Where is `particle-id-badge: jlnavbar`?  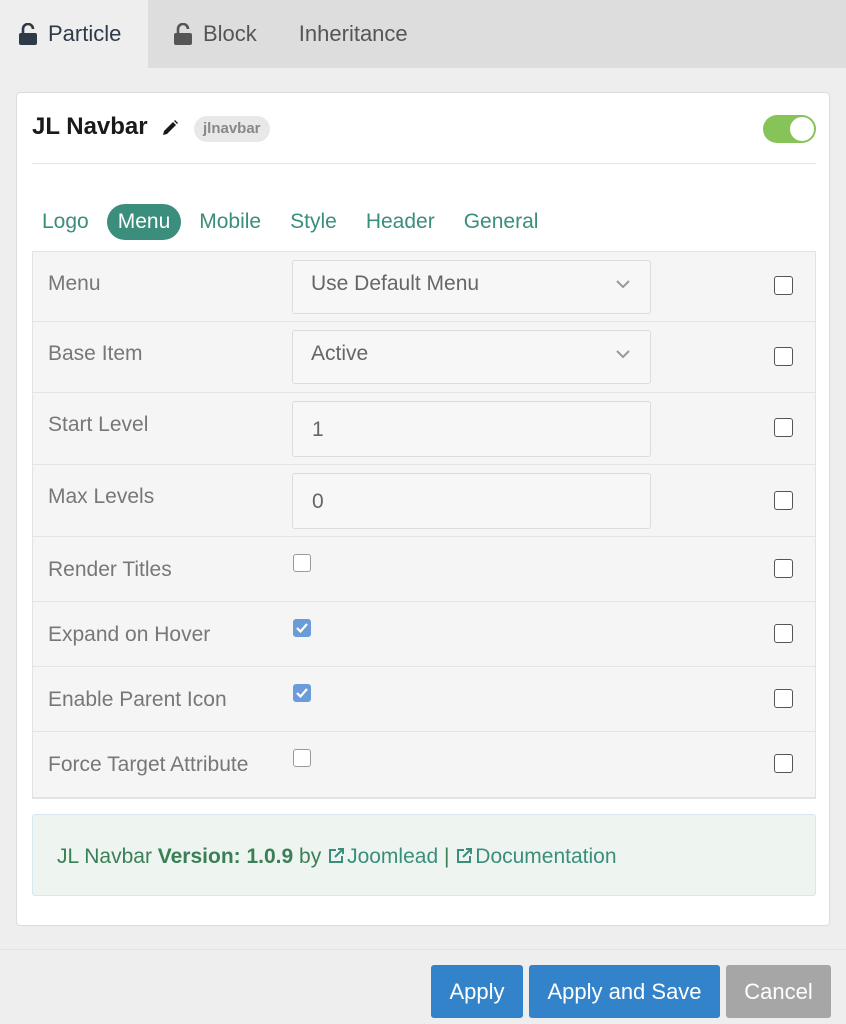
particle-id-badge: jlnavbar is located at coordinates (232, 129).